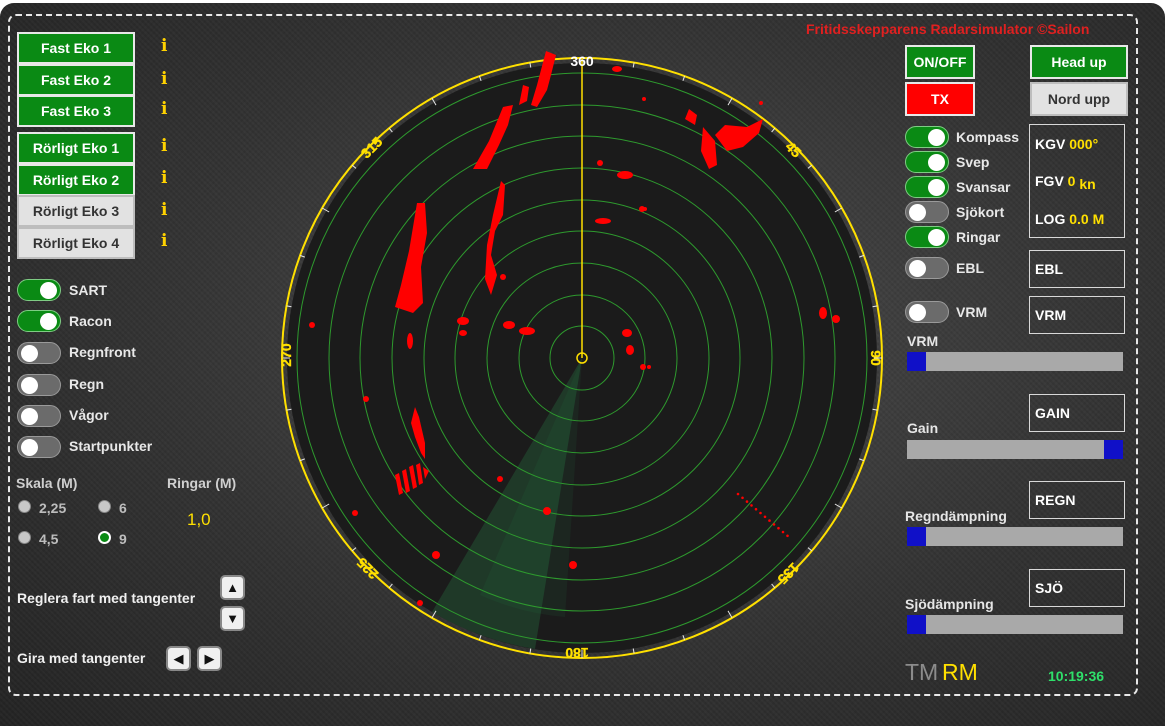 The width and height of the screenshot is (1165, 726). I want to click on head-up-button: Head up, so click(1079, 62).